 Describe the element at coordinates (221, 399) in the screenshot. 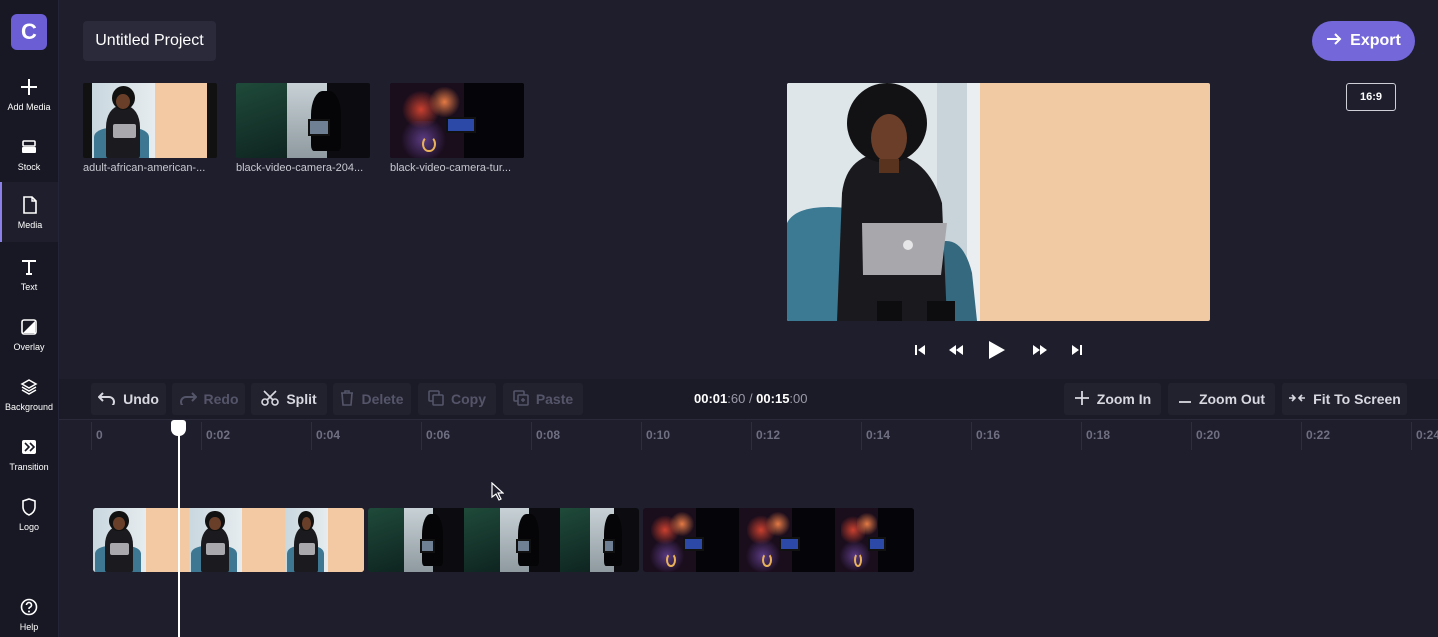

I see `redo-label: Redo` at that location.